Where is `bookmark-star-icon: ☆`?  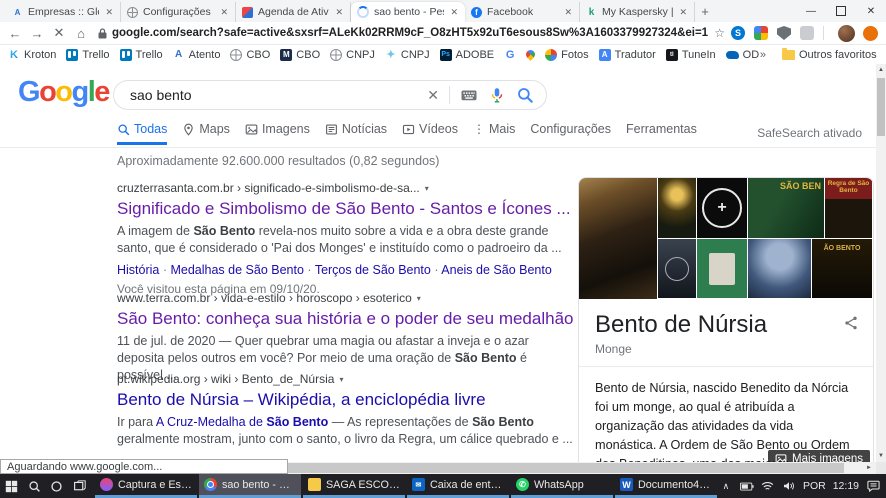
bookmark-star-icon: ☆ is located at coordinates (719, 33).